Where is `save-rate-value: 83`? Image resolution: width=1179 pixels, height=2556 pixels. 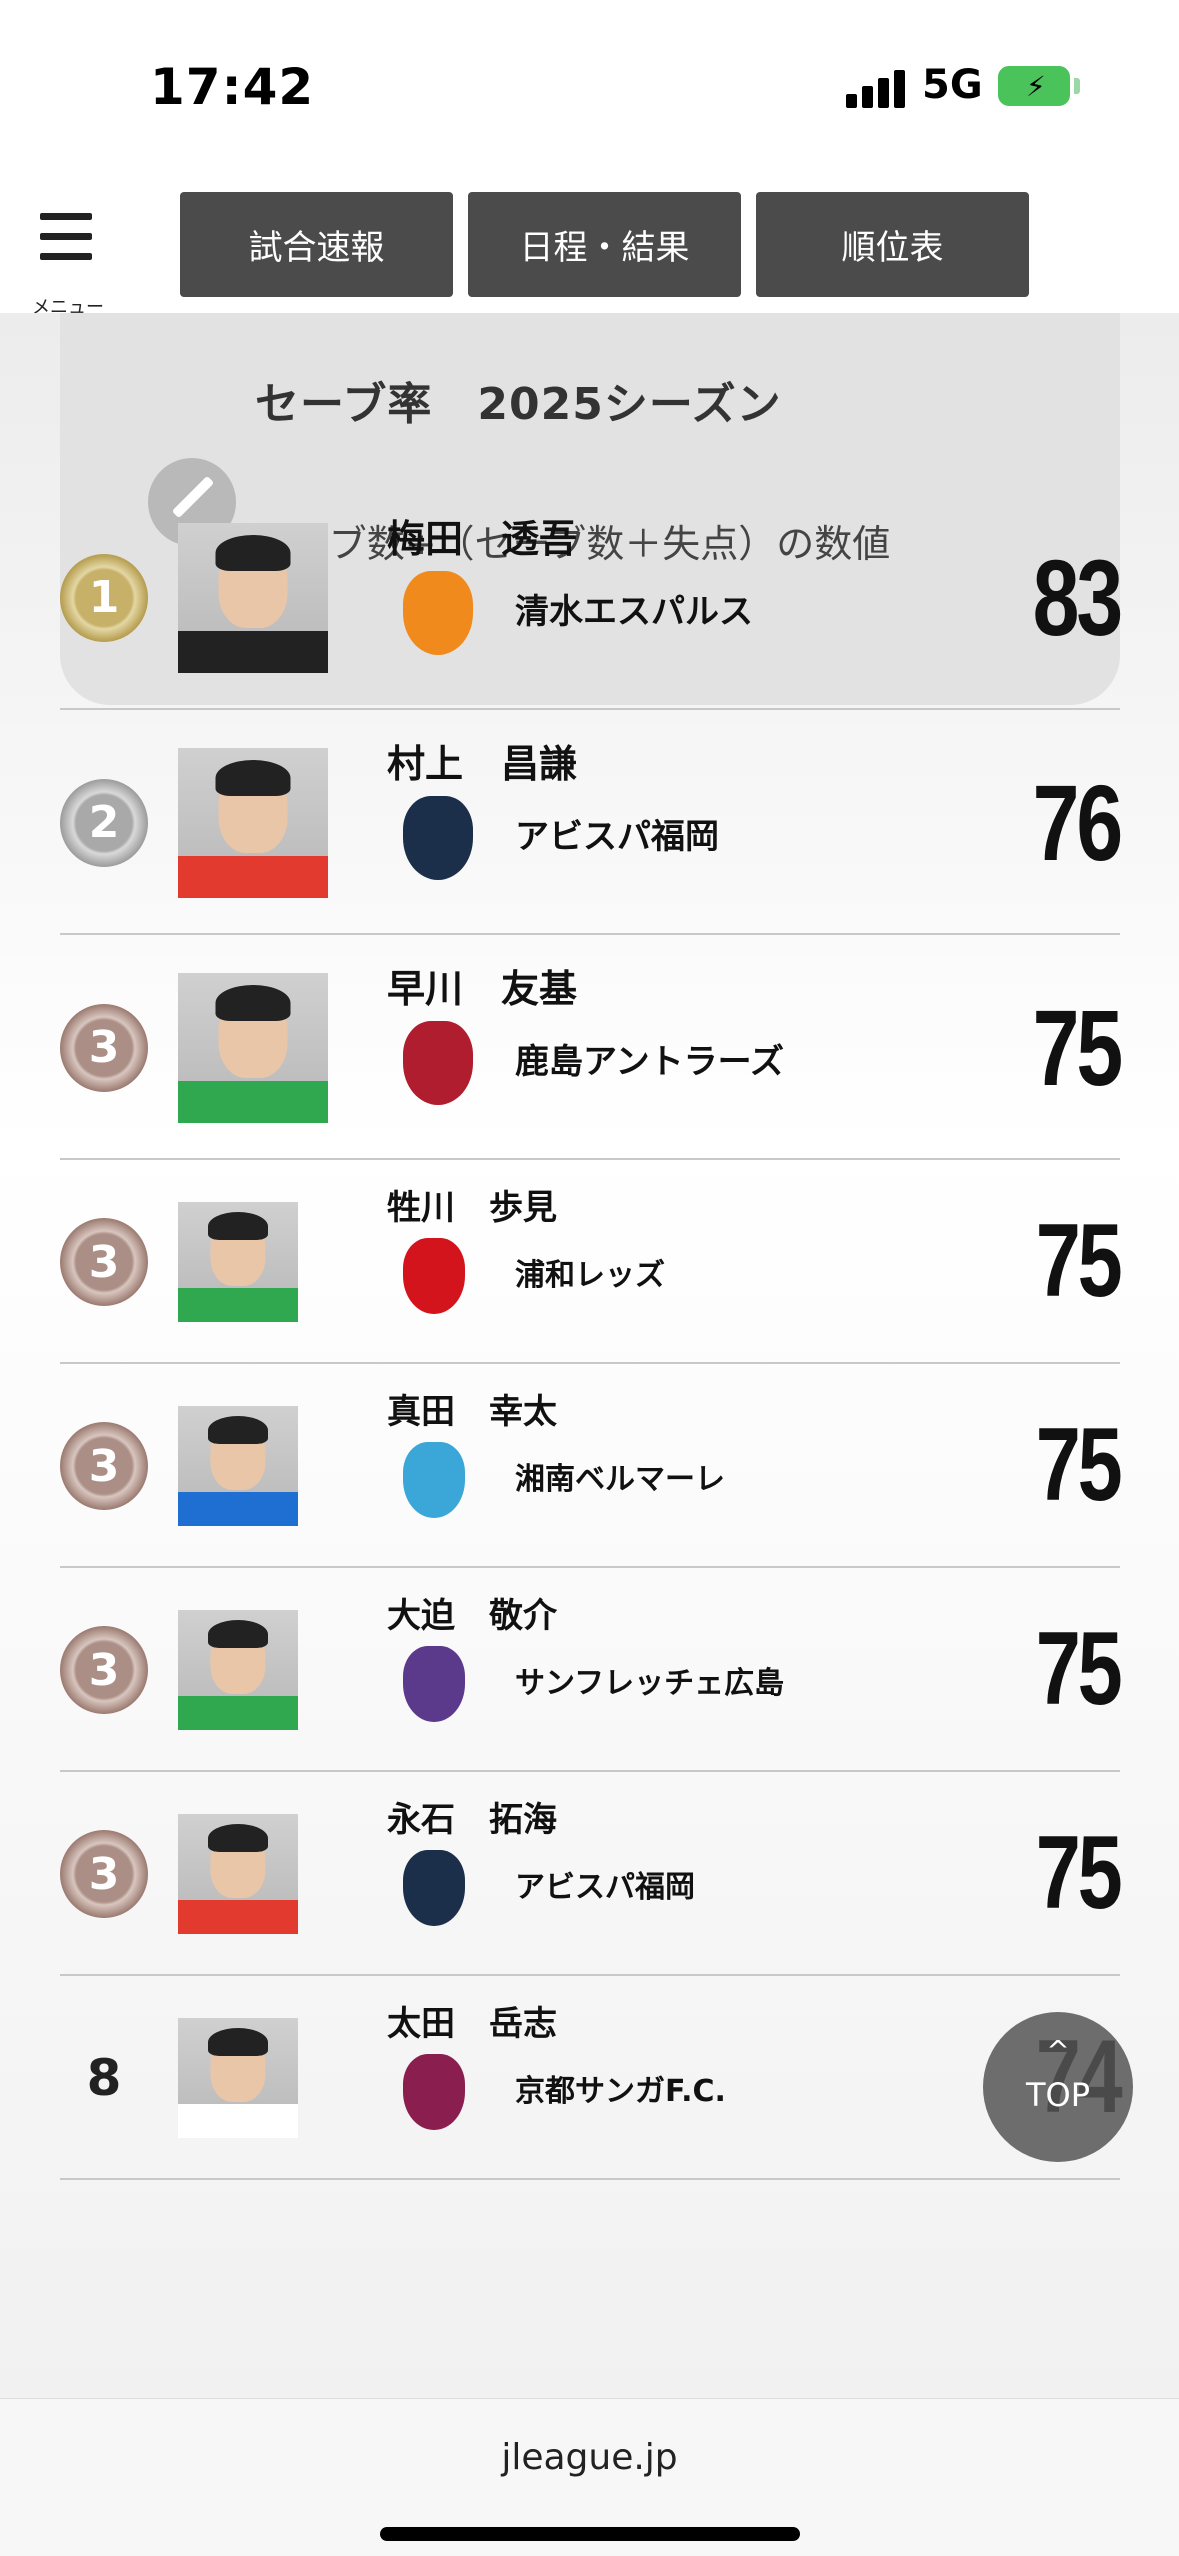 save-rate-value: 83 is located at coordinates (1078, 598).